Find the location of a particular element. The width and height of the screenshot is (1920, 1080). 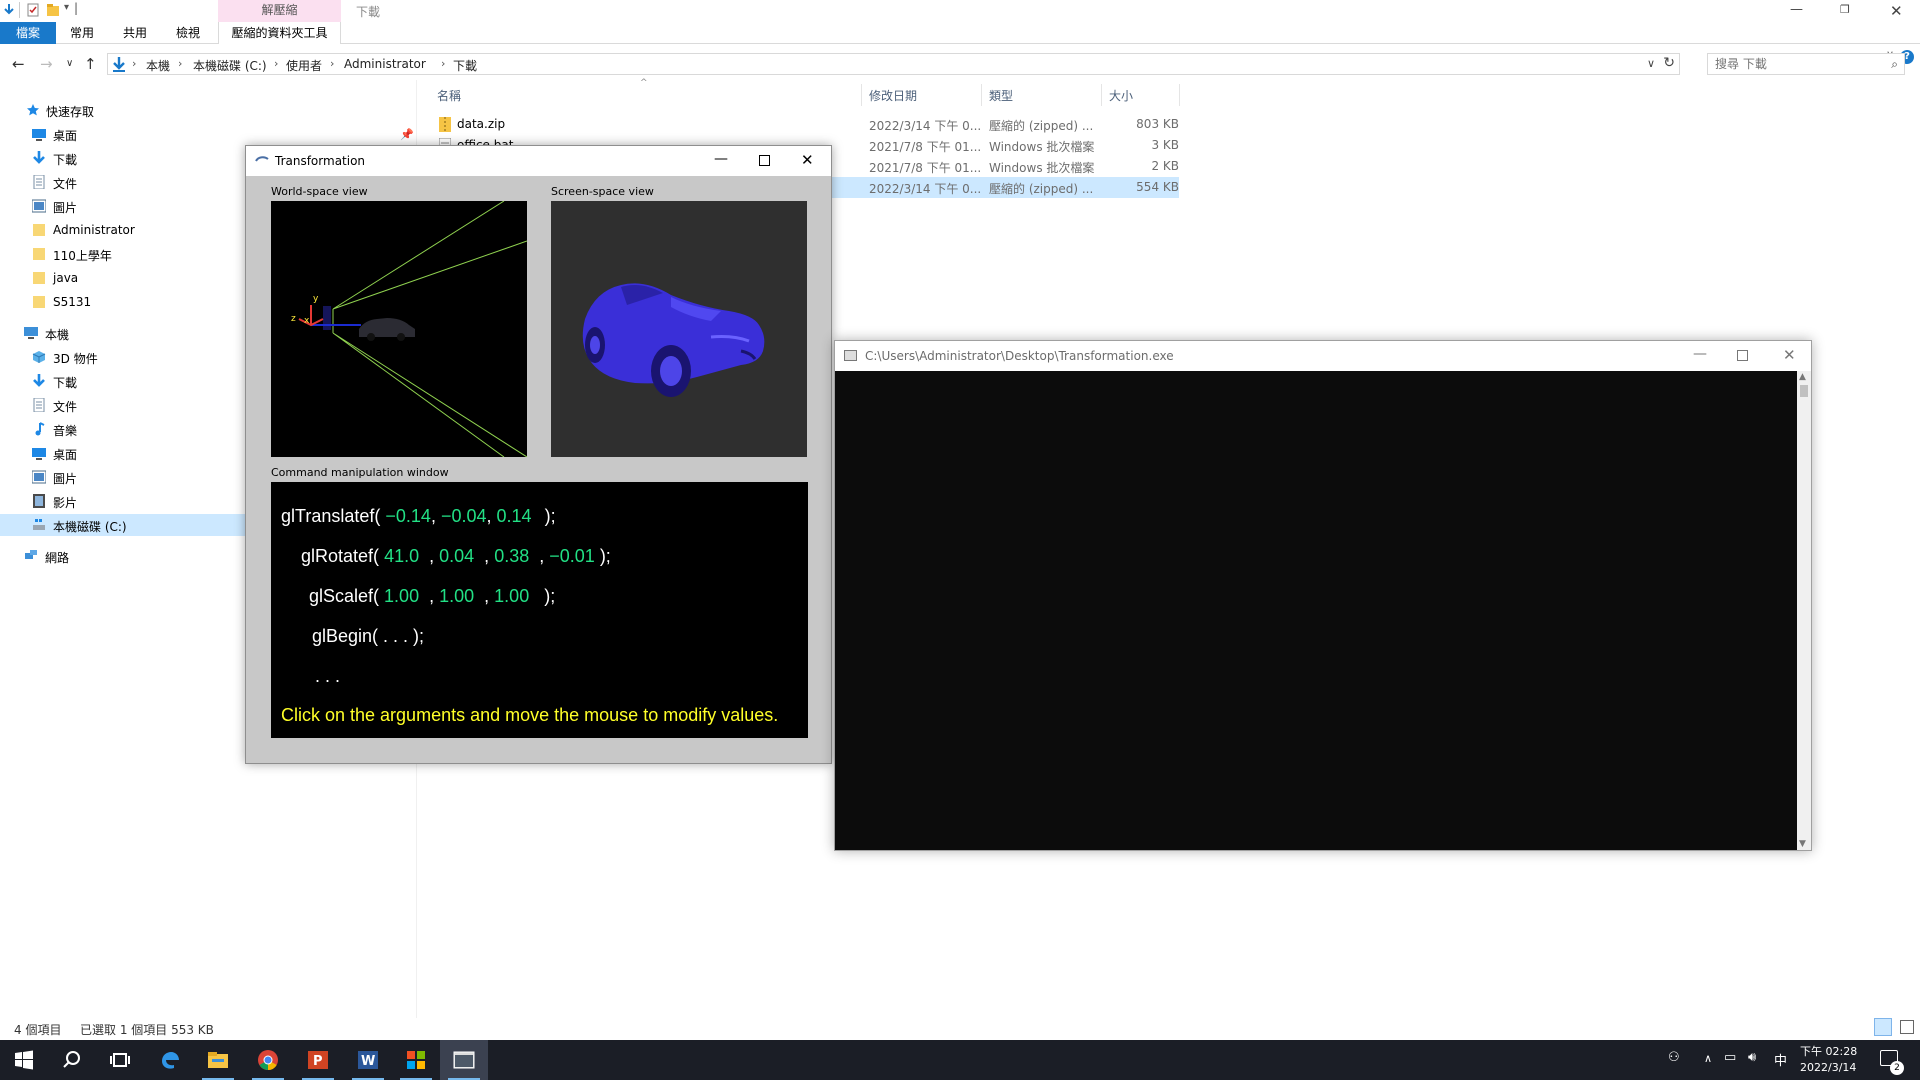

translate-arg-x: −0.14 is located at coordinates (408, 516).